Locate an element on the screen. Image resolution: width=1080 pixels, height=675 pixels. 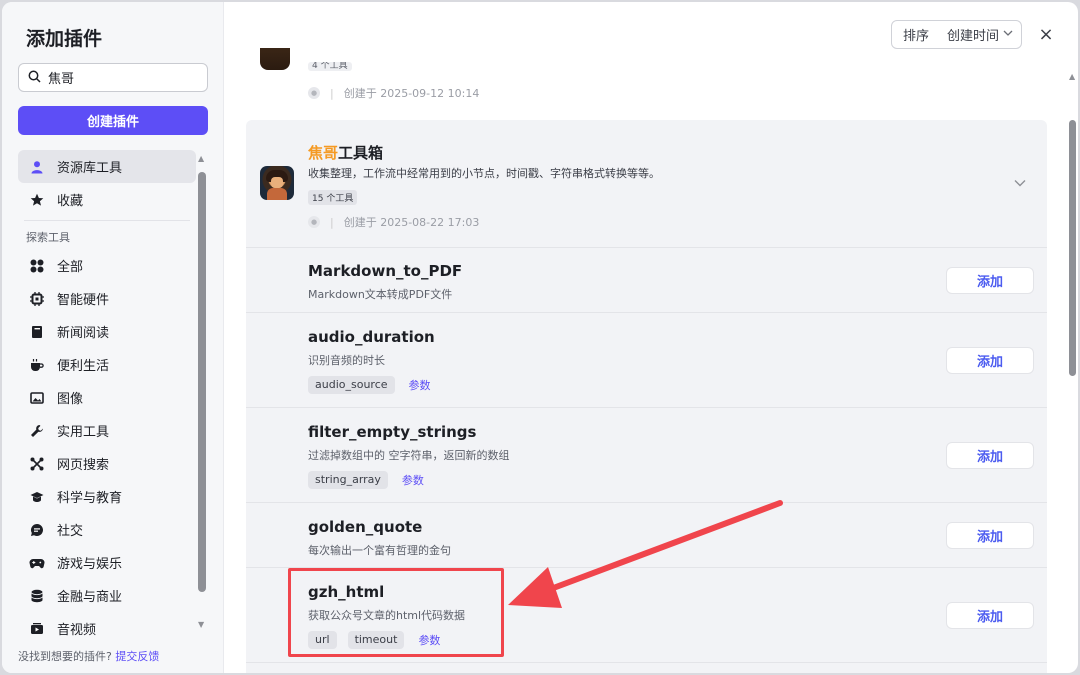
annotation-arrow-icon is located at coordinates (645, 554).